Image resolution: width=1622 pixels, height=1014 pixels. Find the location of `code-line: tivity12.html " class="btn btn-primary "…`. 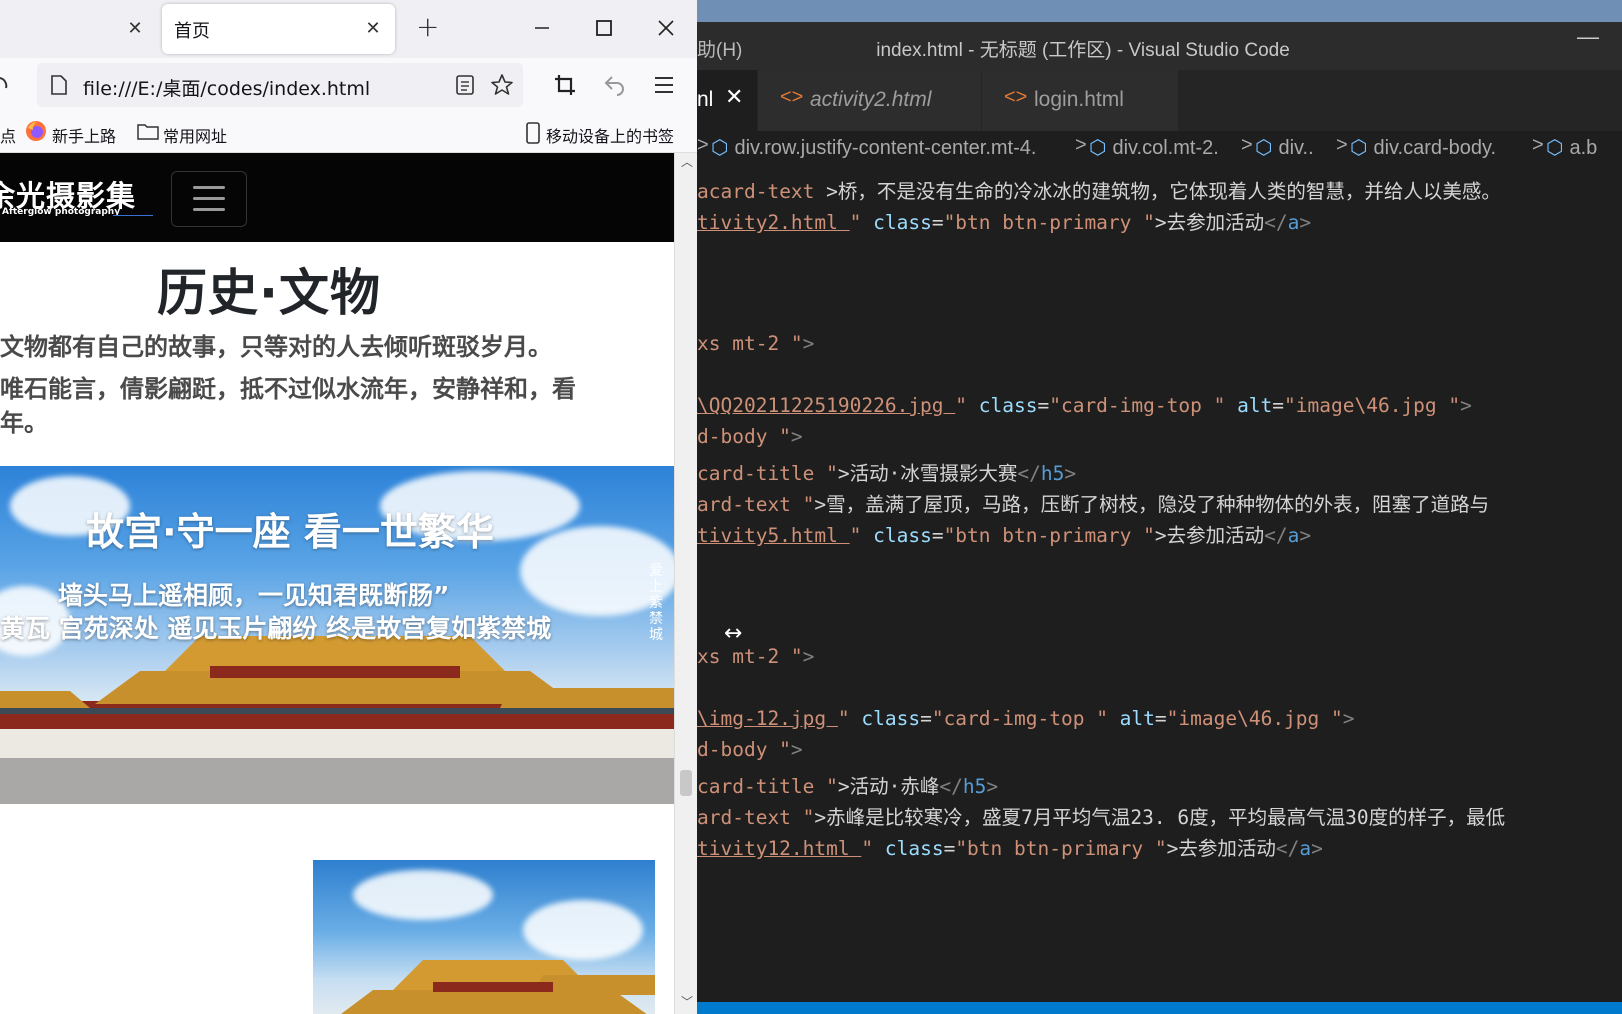

code-line: tivity12.html " class="btn btn-primary "… is located at coordinates (1010, 846).